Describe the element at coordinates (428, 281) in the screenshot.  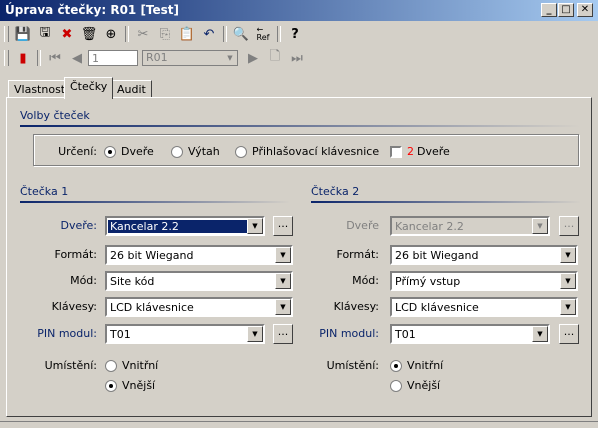
I see `reader2-mode-value: Přímý vstup` at that location.